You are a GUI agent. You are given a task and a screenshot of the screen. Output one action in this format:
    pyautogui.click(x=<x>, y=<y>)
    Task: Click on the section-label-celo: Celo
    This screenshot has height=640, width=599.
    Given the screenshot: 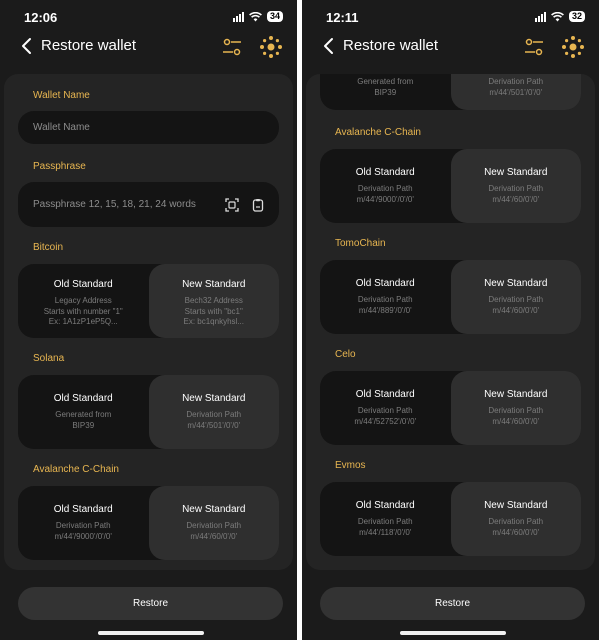 What is the action you would take?
    pyautogui.click(x=345, y=354)
    